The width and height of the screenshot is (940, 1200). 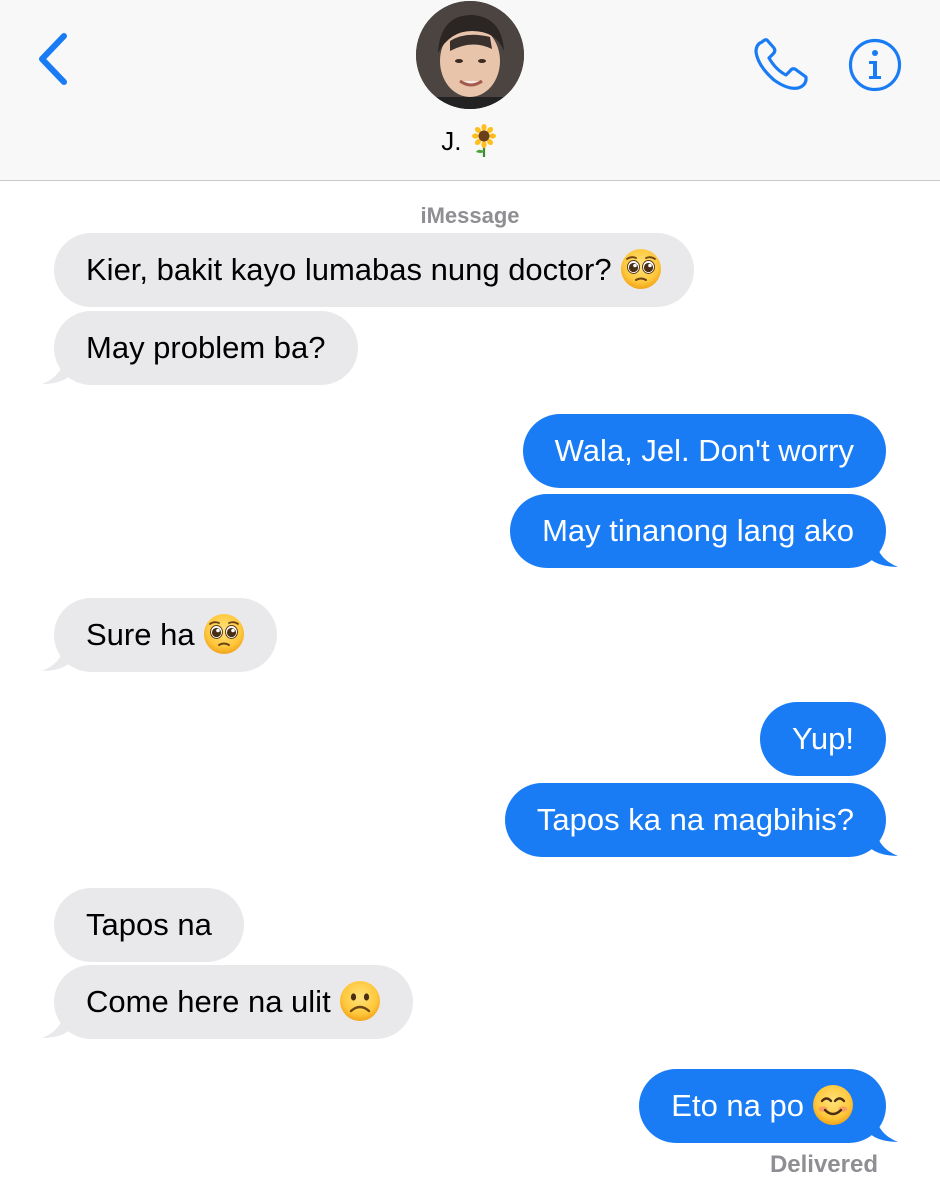 I want to click on message-bubble-incoming: Come here na ulit, so click(x=233, y=1002).